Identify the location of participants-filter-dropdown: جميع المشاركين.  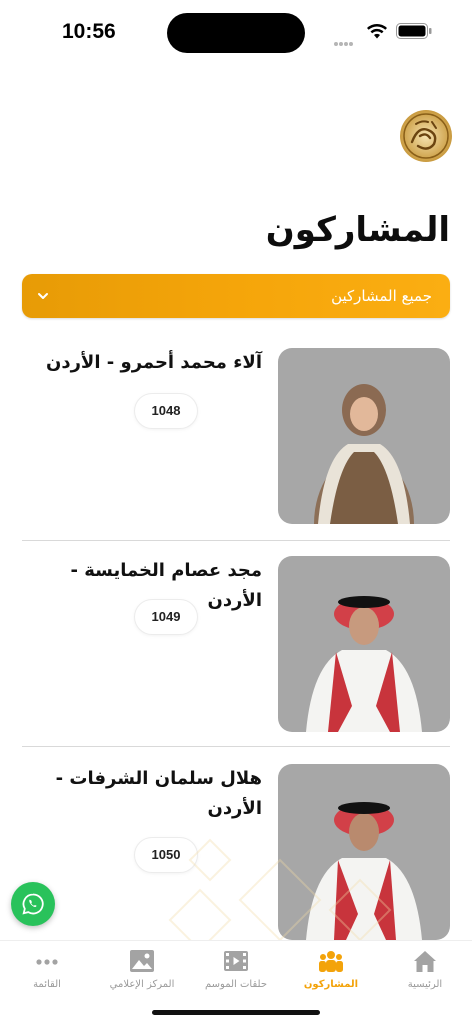
(236, 296).